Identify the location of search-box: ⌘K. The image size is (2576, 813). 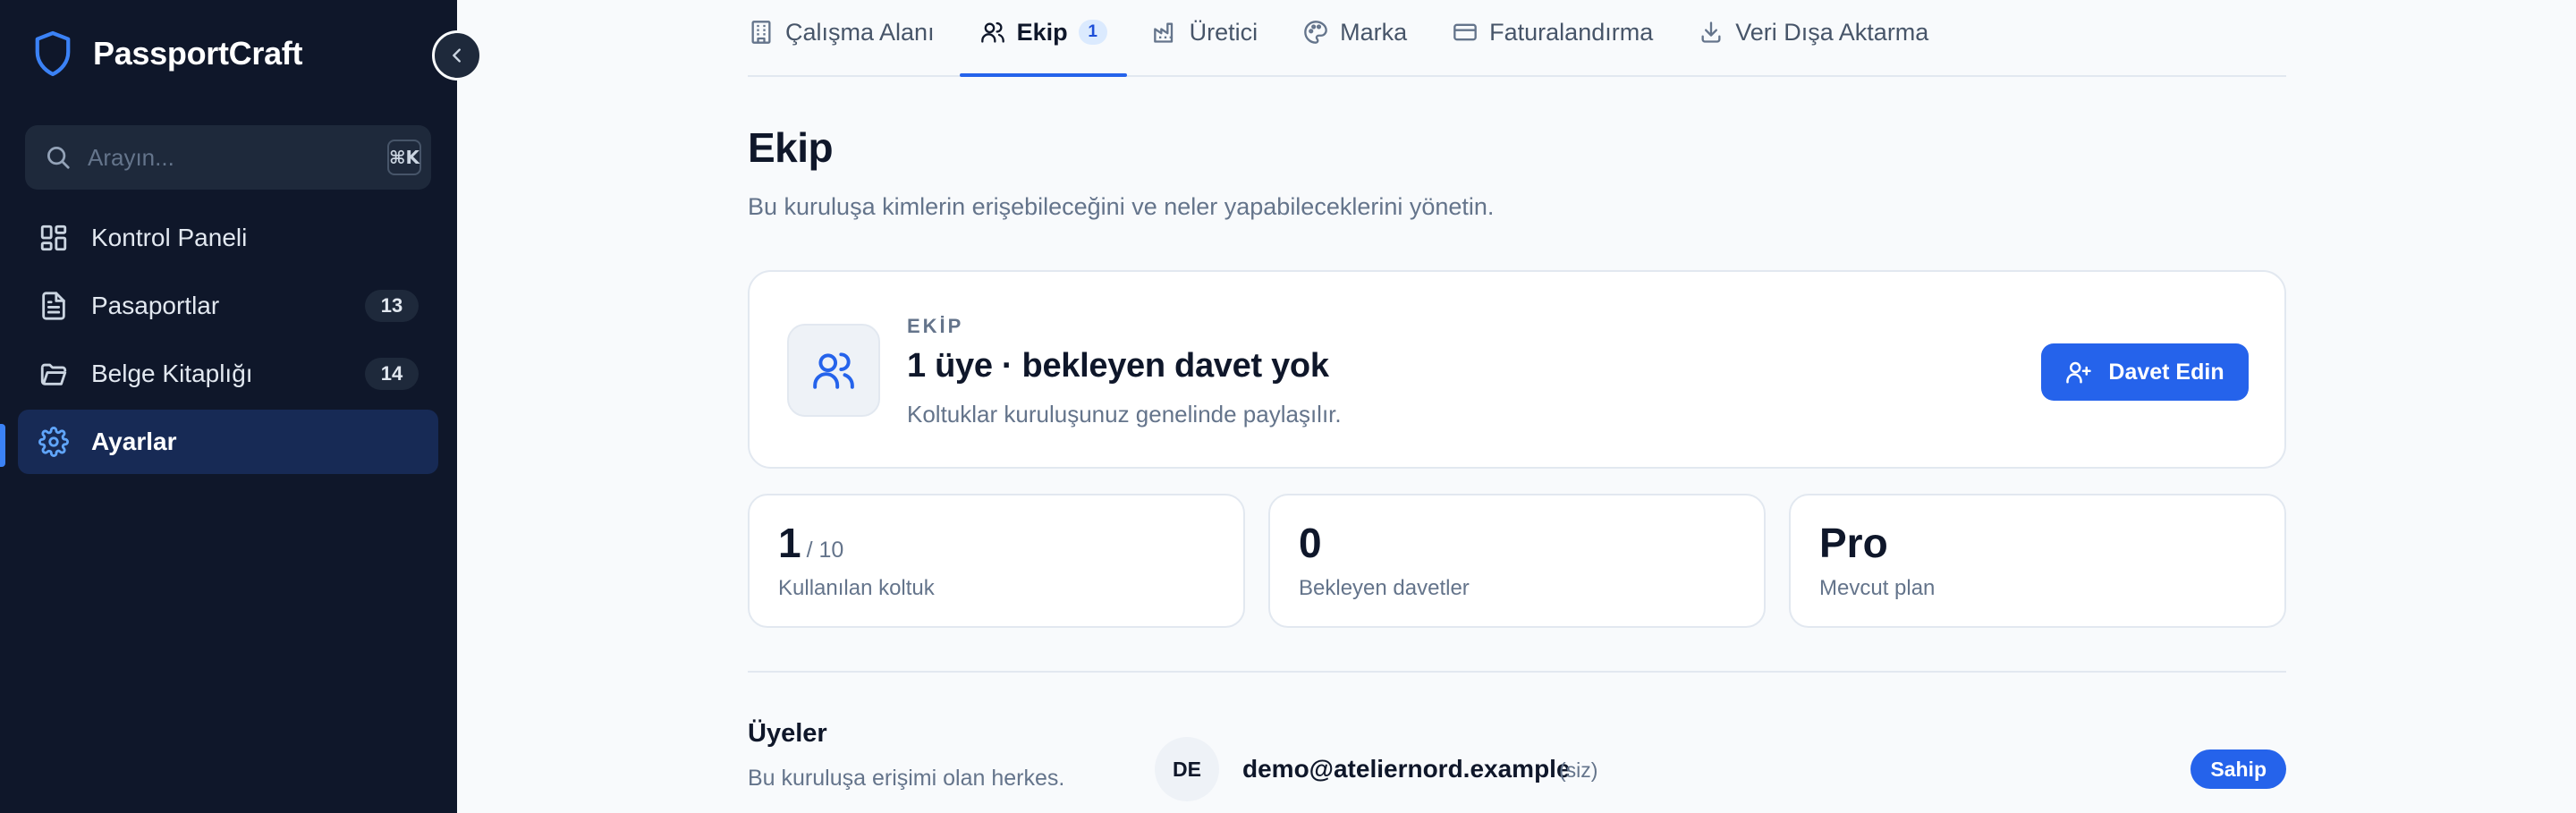
(228, 157).